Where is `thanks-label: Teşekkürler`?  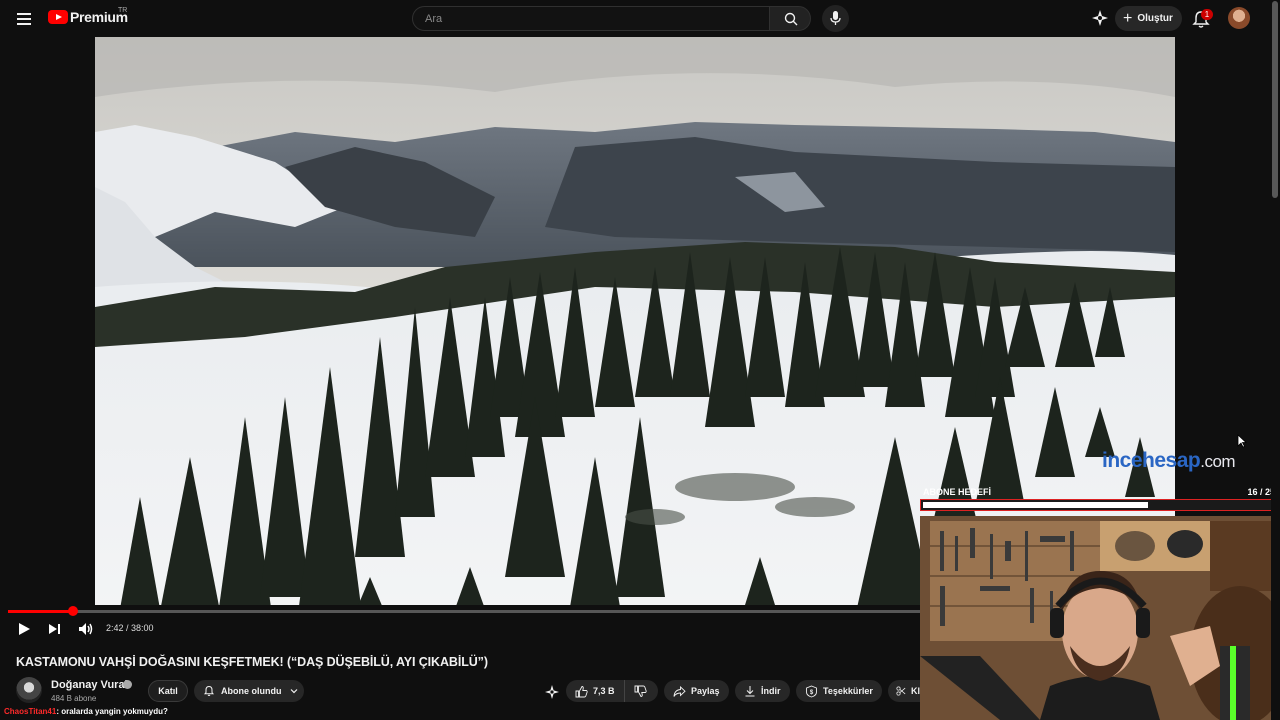 thanks-label: Teşekkürler is located at coordinates (848, 691).